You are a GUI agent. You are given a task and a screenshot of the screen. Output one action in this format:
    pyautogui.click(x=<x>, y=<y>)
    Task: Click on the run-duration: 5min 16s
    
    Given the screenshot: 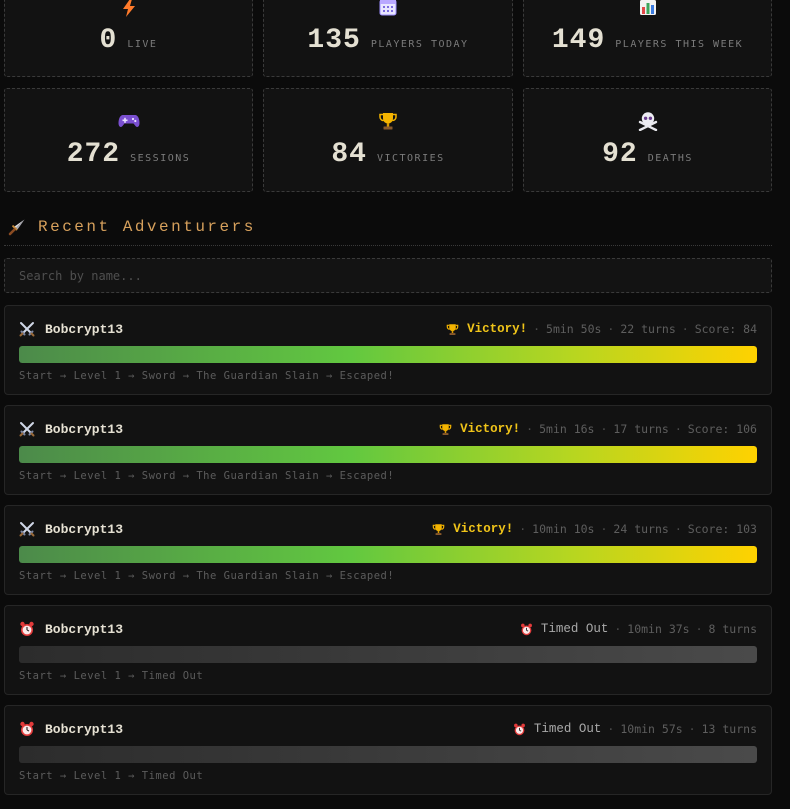 What is the action you would take?
    pyautogui.click(x=567, y=429)
    